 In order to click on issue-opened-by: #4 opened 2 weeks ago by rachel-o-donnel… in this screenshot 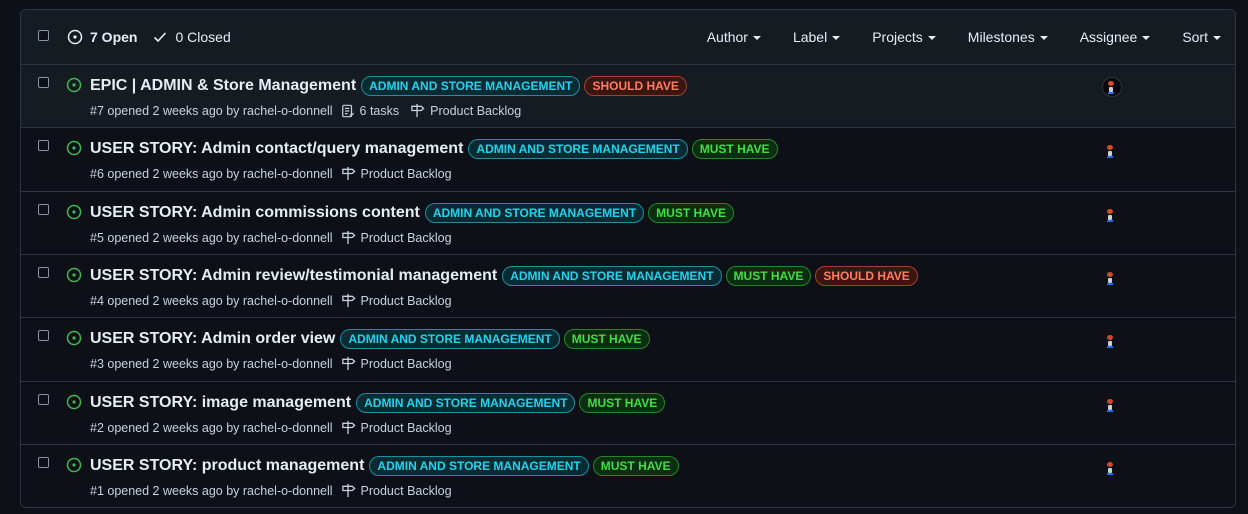, I will do `click(211, 300)`.